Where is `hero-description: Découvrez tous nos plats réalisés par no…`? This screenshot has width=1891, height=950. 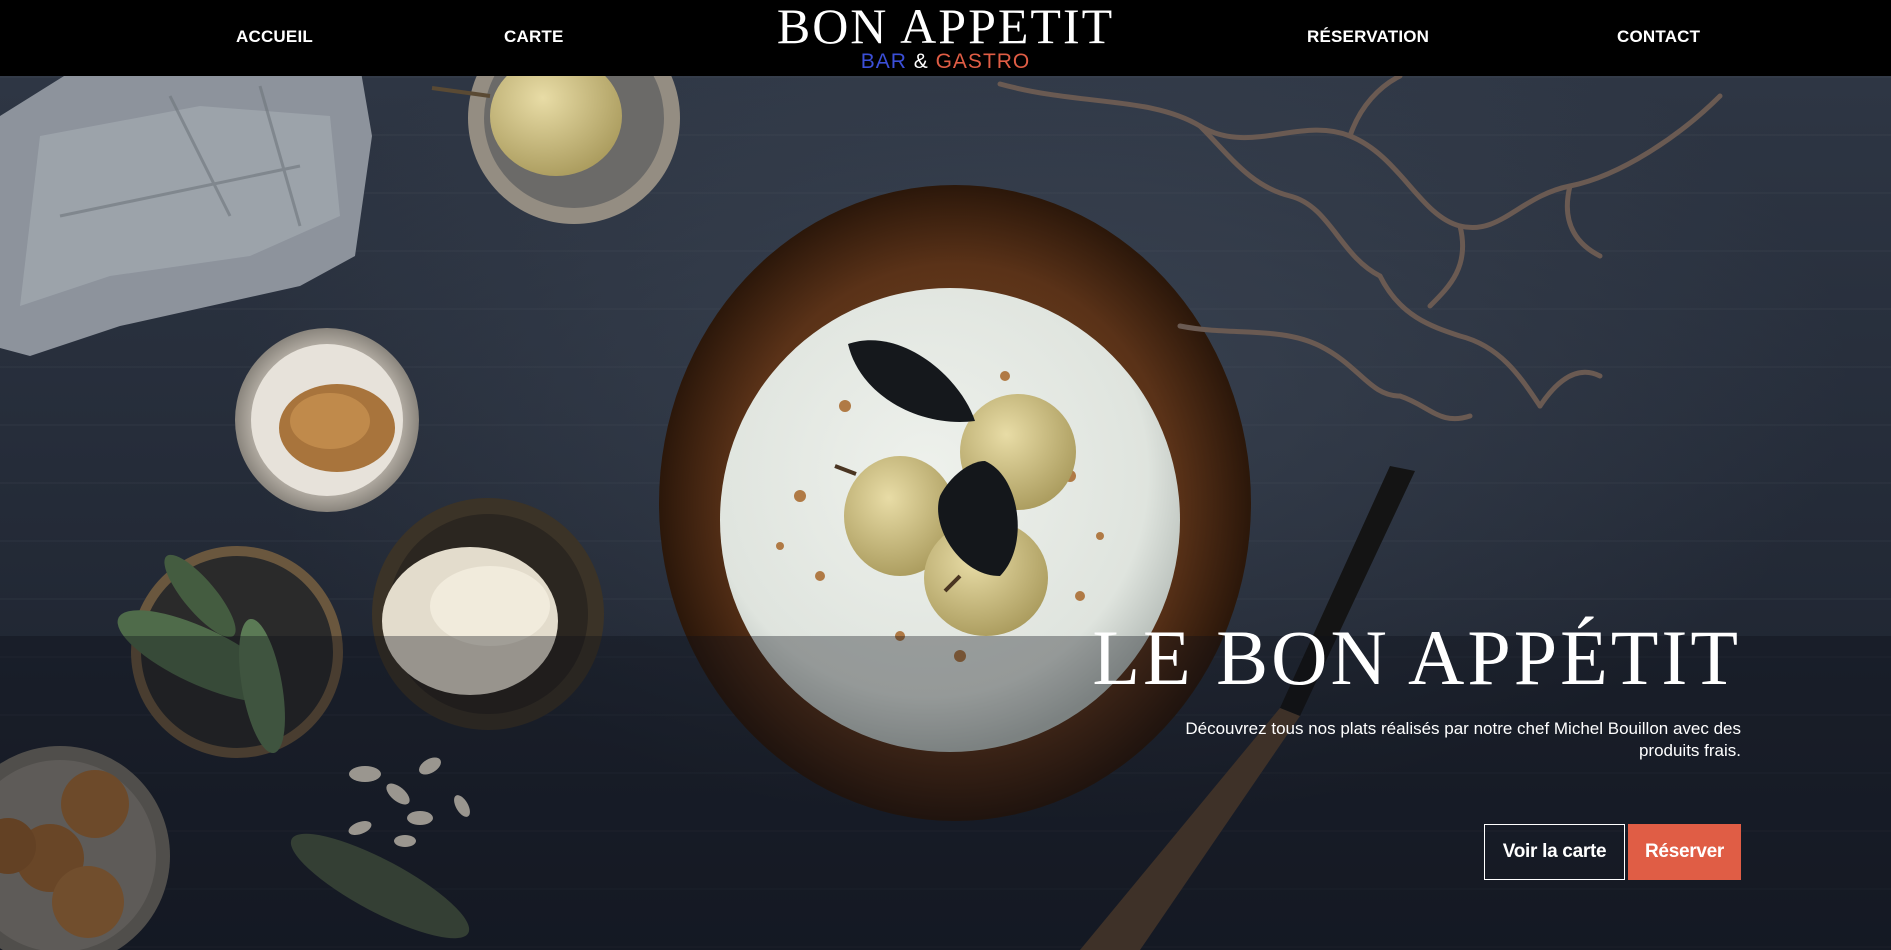 hero-description: Découvrez tous nos plats réalisés par no… is located at coordinates (1463, 739).